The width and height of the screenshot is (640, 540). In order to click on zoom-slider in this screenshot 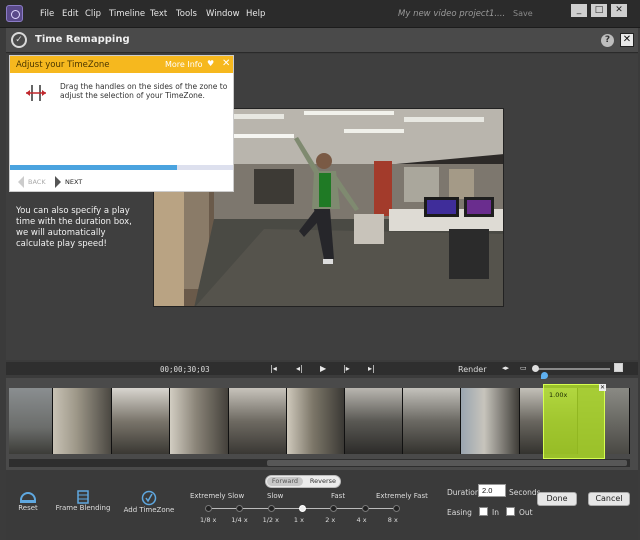, I will do `click(571, 368)`.